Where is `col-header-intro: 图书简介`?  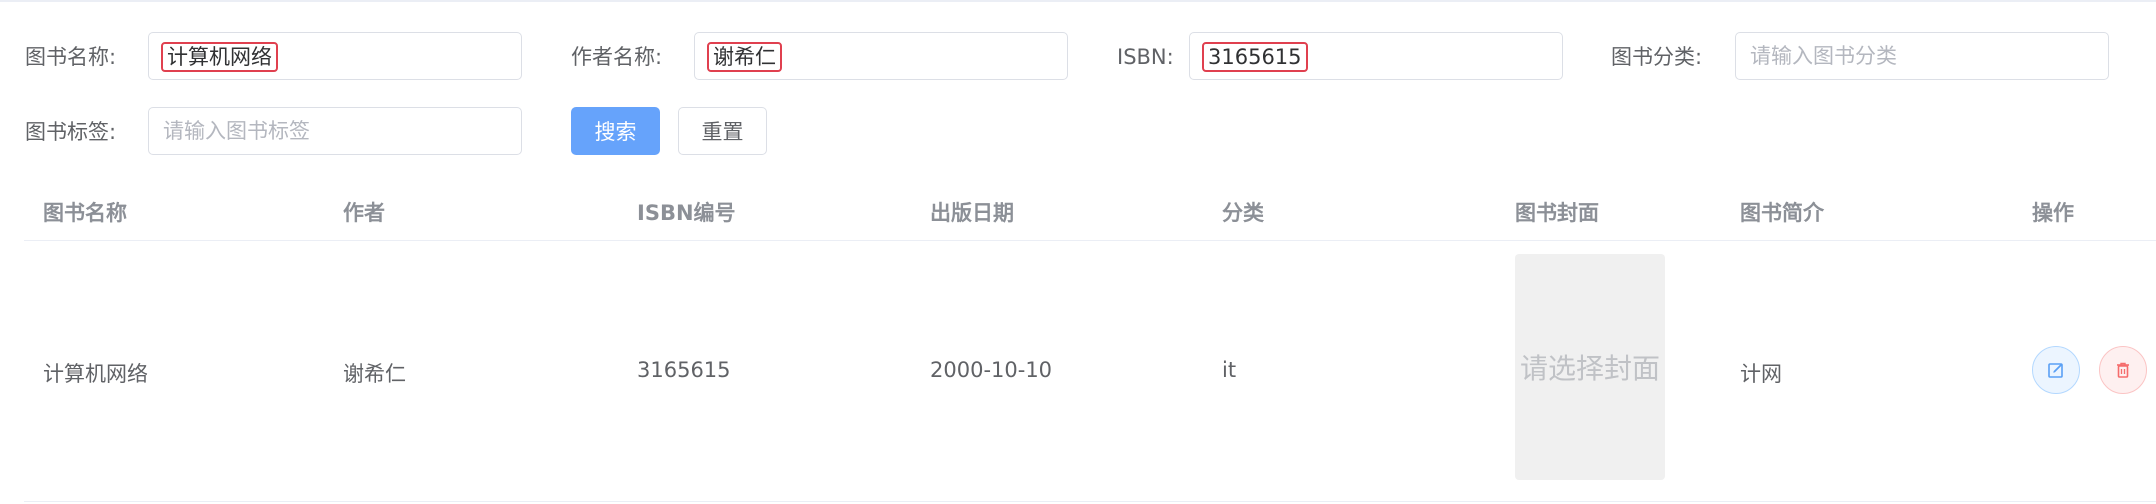 col-header-intro: 图书简介 is located at coordinates (1782, 213).